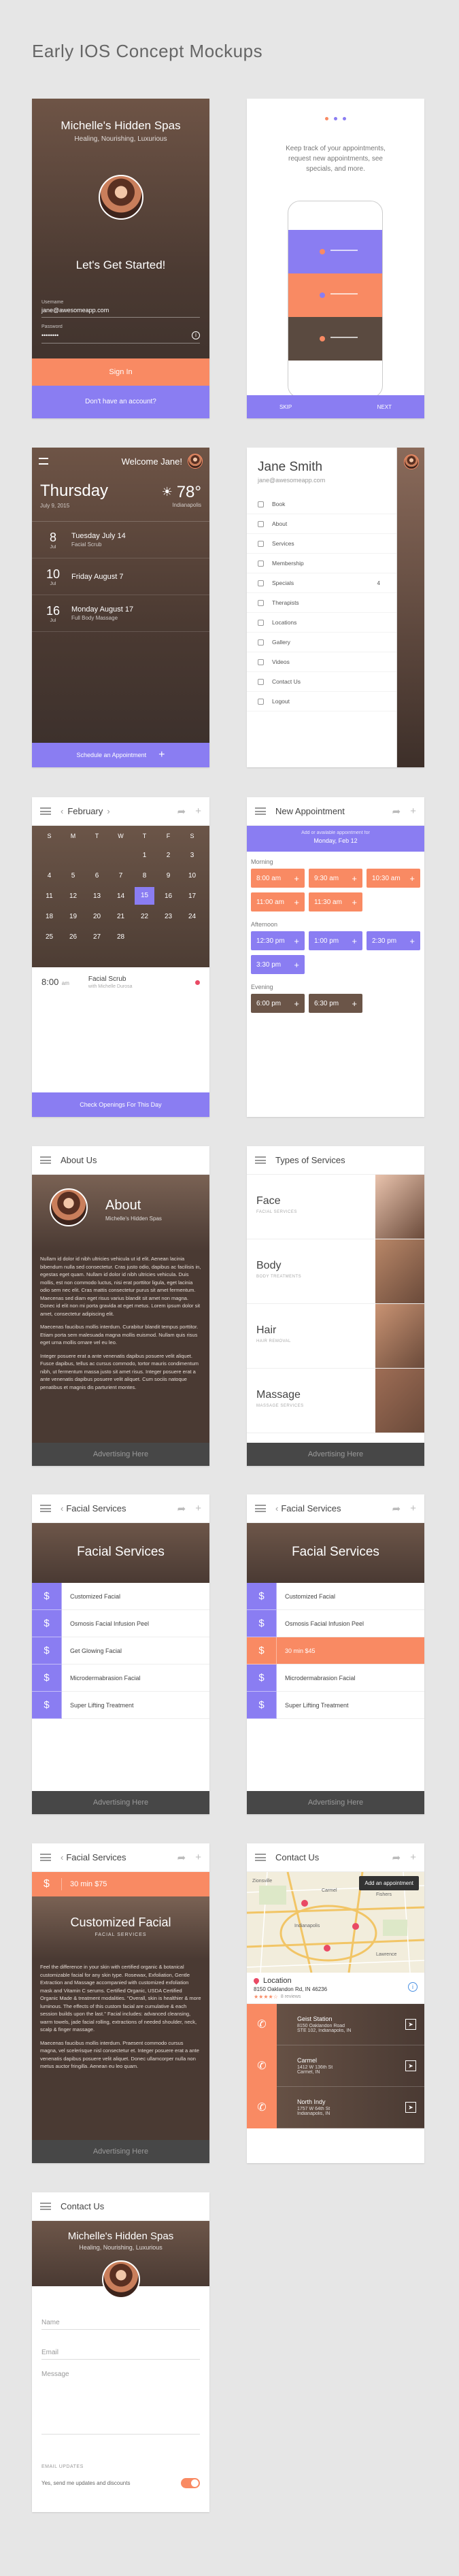 This screenshot has height=2576, width=459. I want to click on calendar-day: 7, so click(121, 876).